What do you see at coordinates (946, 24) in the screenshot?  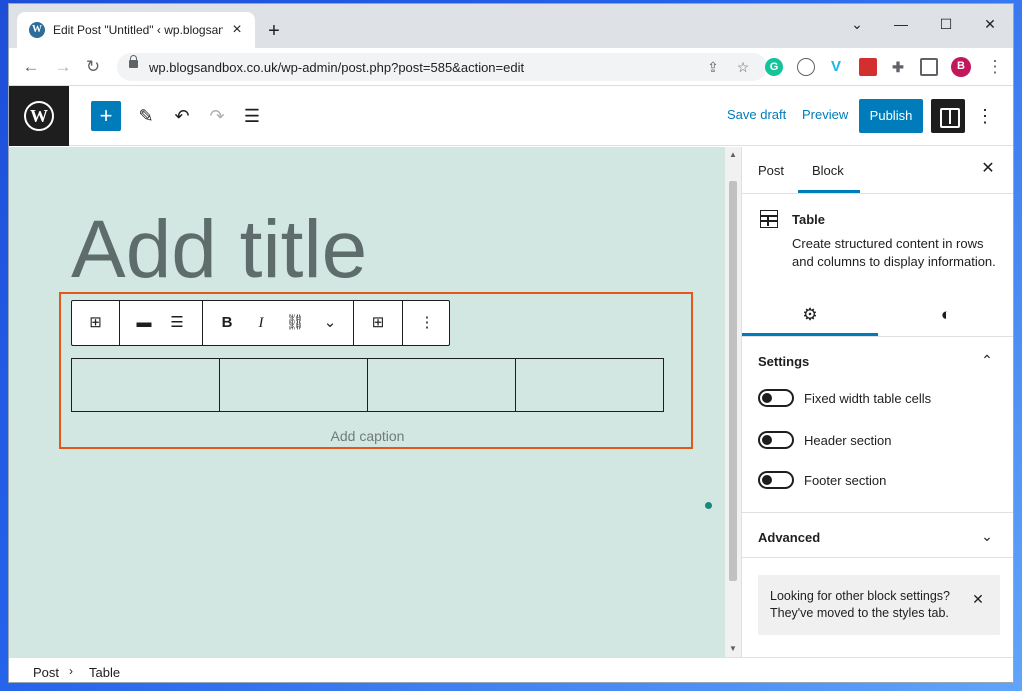 I see `maximize-button: ☐` at bounding box center [946, 24].